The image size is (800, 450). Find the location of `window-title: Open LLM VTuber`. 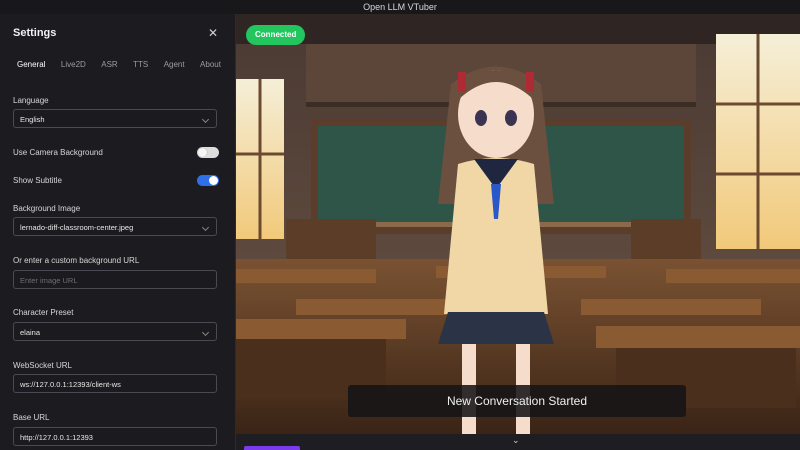

window-title: Open LLM VTuber is located at coordinates (400, 7).